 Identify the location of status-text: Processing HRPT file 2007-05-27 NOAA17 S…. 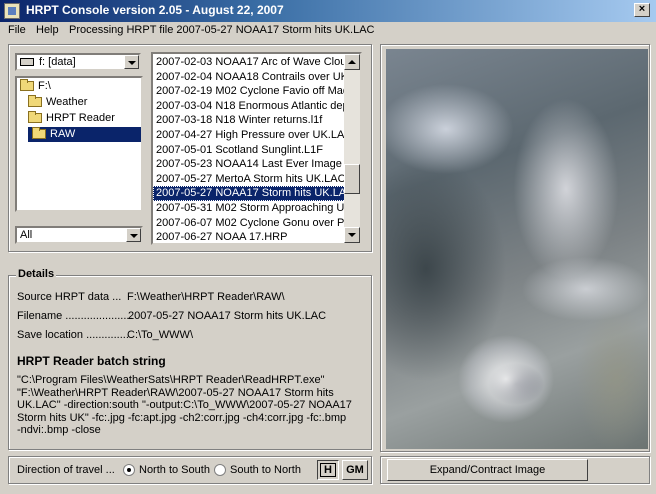
(222, 30).